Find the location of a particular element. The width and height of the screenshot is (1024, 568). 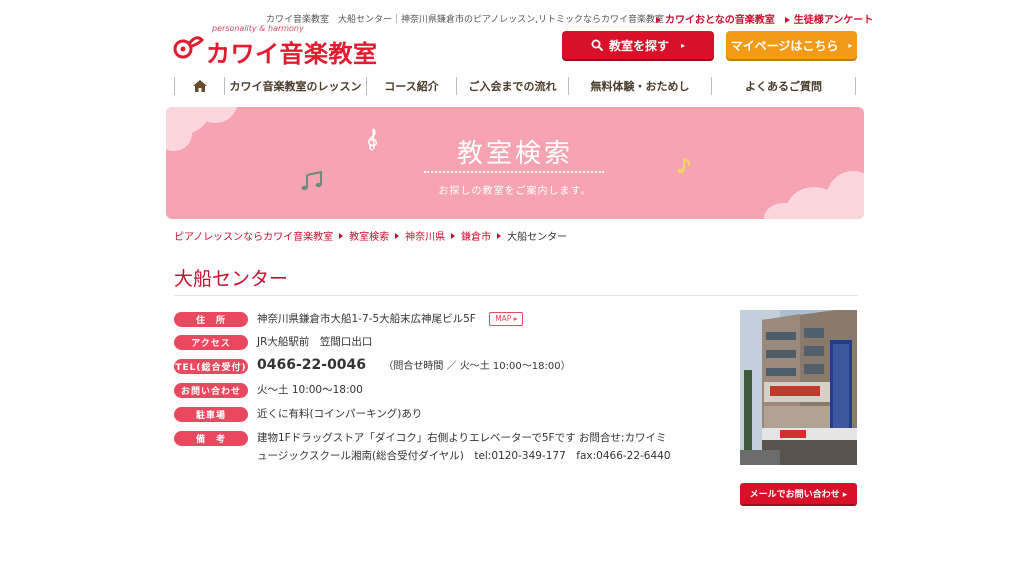

address-label: 住 所 is located at coordinates (211, 319).